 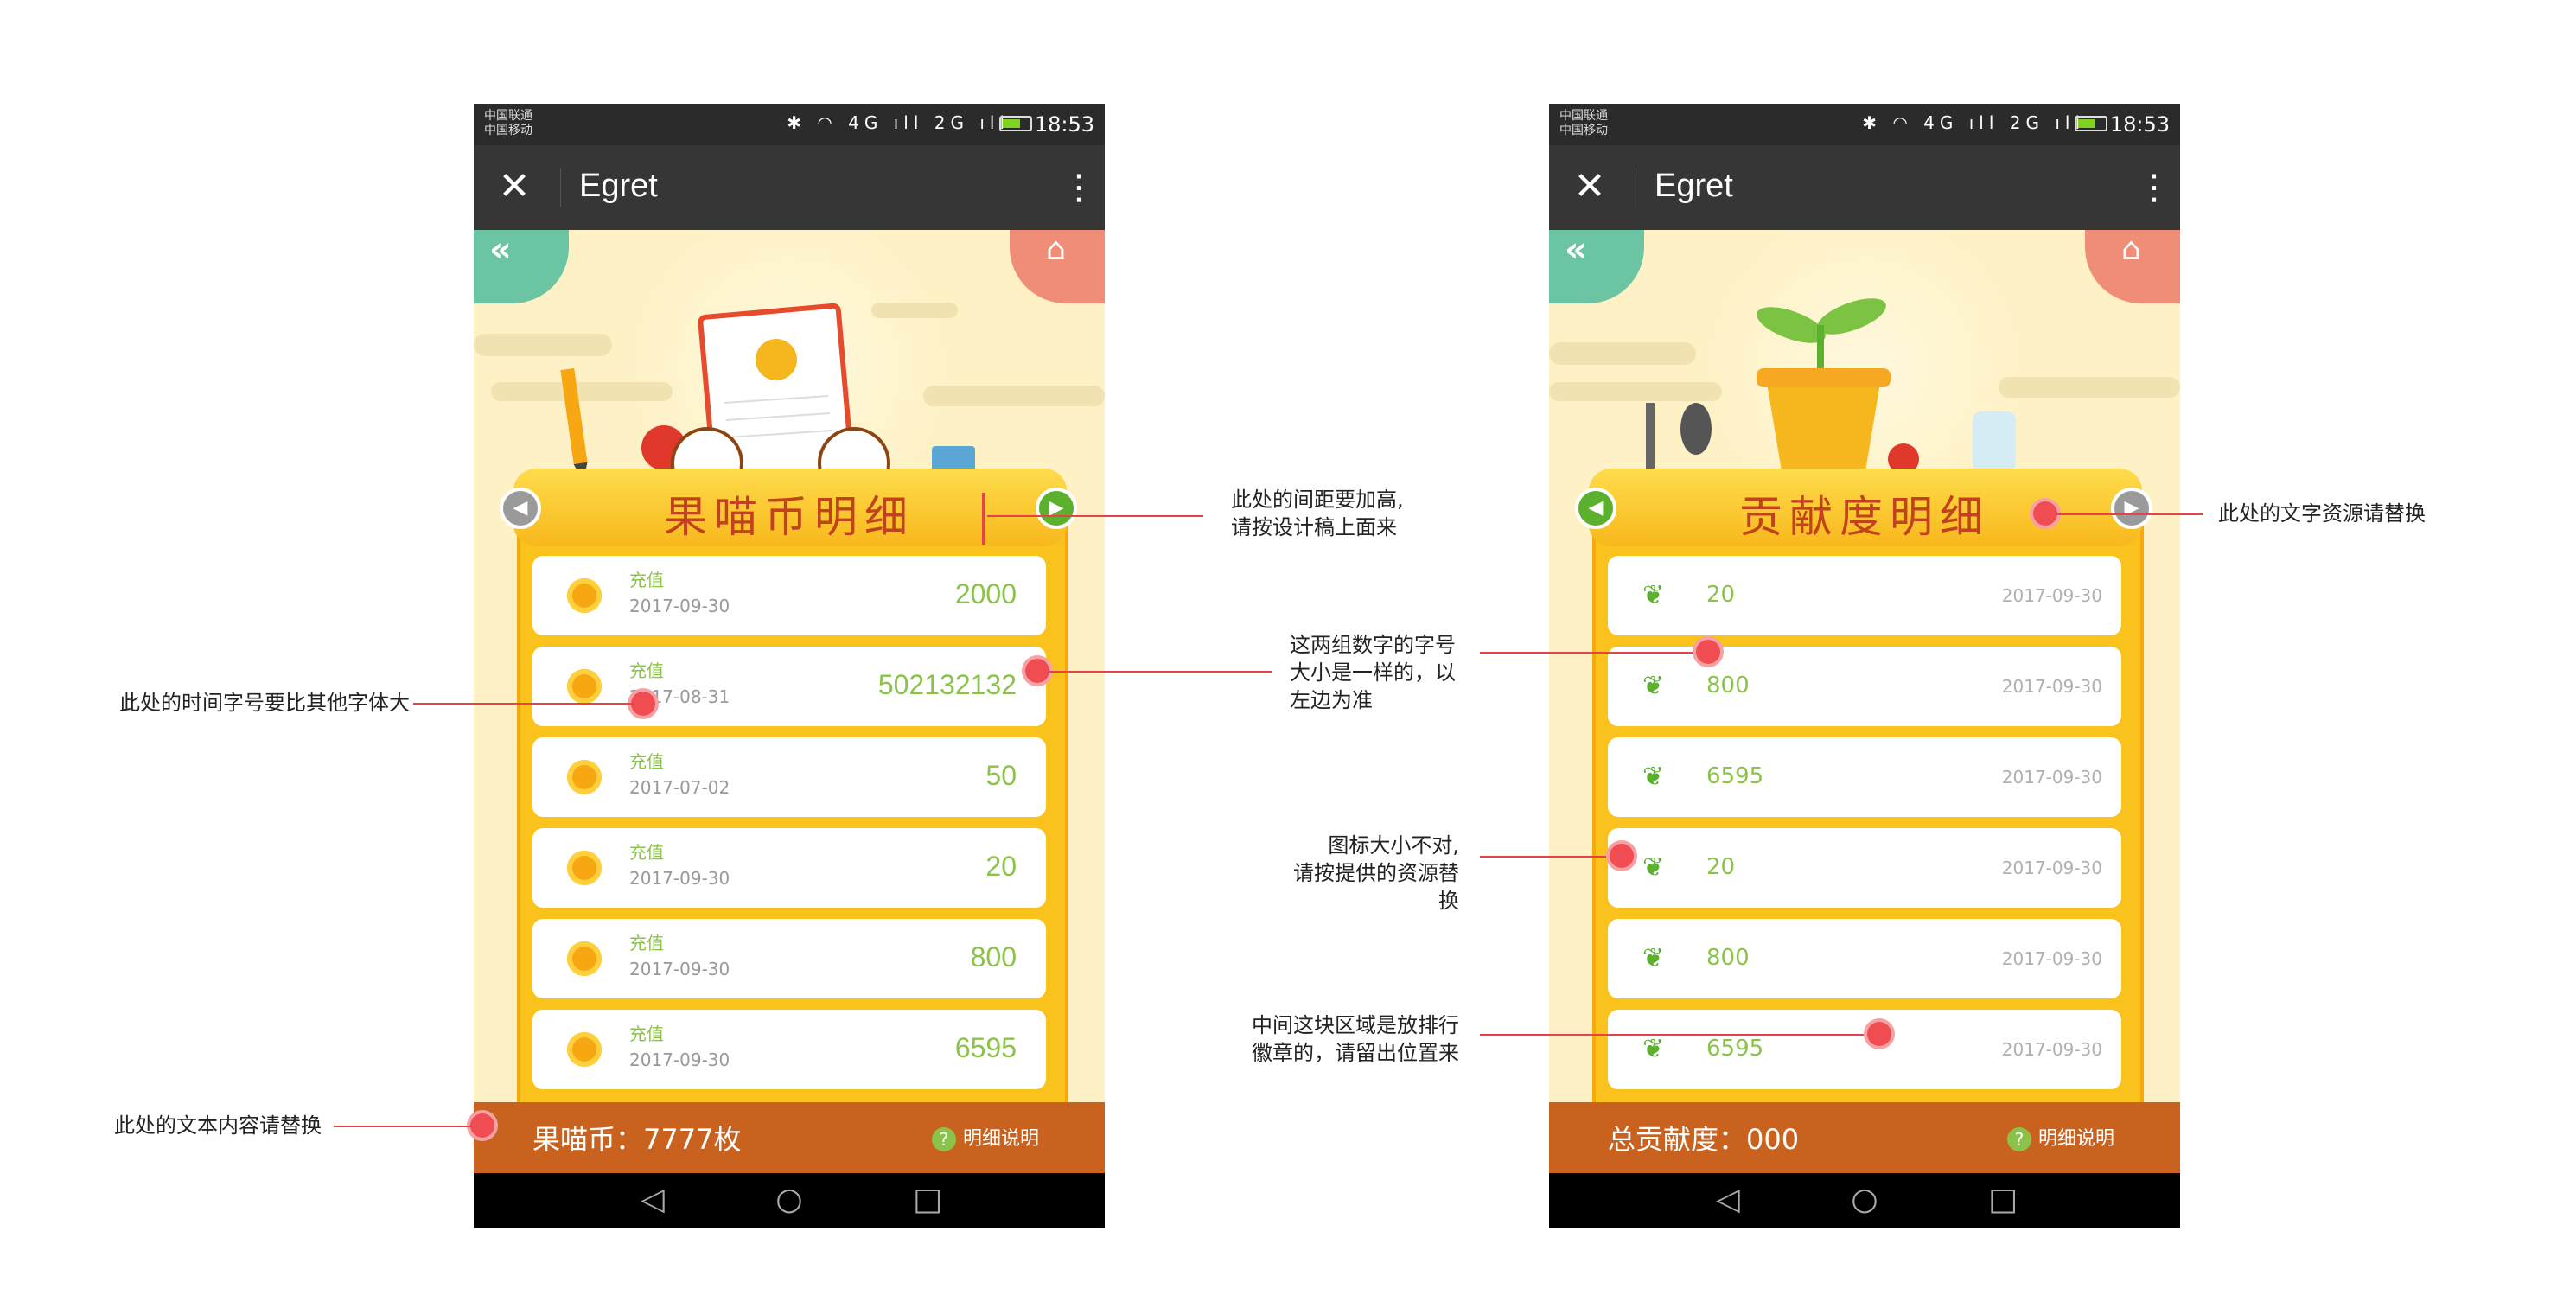 What do you see at coordinates (1331, 700) in the screenshot?
I see `annotation-text: 左边为准` at bounding box center [1331, 700].